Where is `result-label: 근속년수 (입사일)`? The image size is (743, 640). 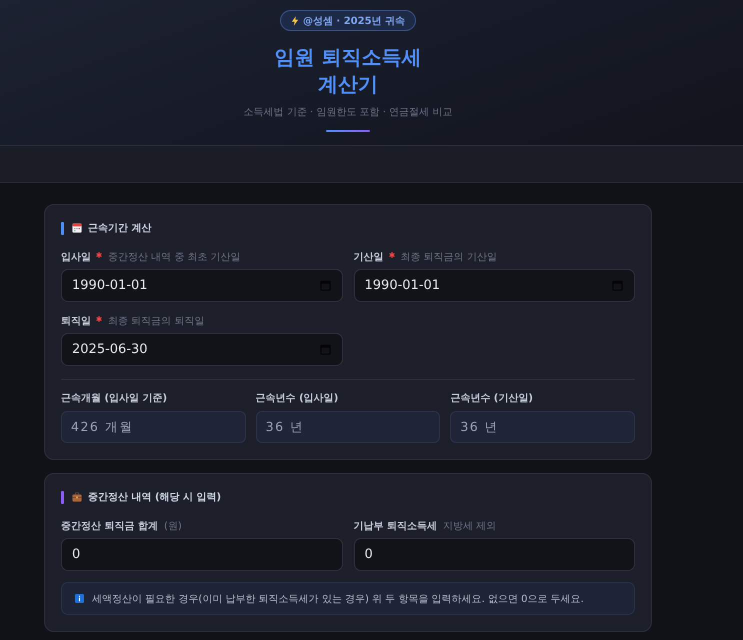
result-label: 근속년수 (입사일) is located at coordinates (298, 398).